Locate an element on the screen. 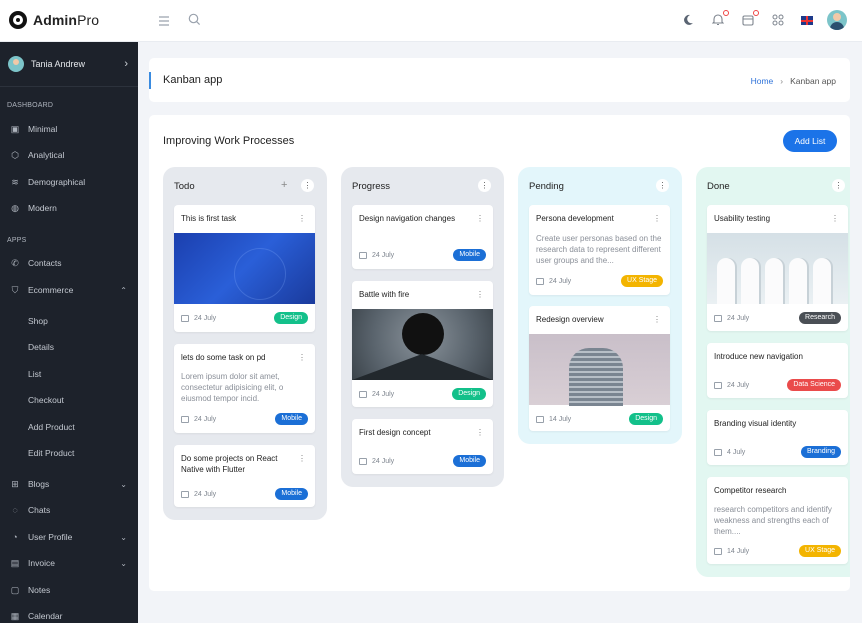 Image resolution: width=862 pixels, height=623 pixels. moon-icon is located at coordinates (688, 21).